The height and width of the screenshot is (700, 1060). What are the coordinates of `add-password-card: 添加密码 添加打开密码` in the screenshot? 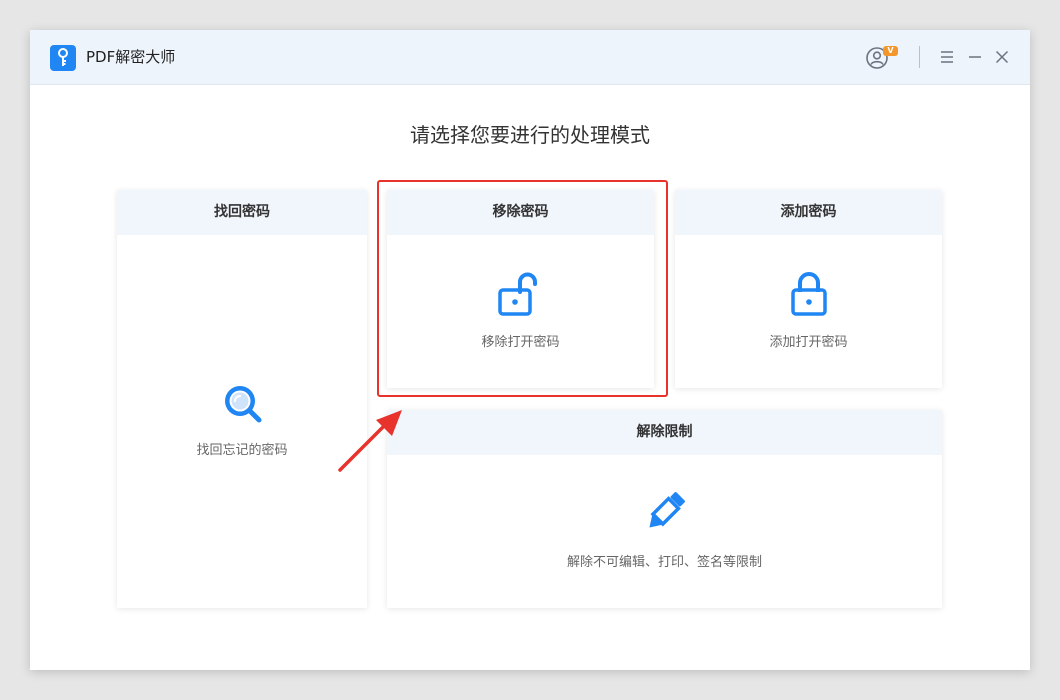 It's located at (808, 289).